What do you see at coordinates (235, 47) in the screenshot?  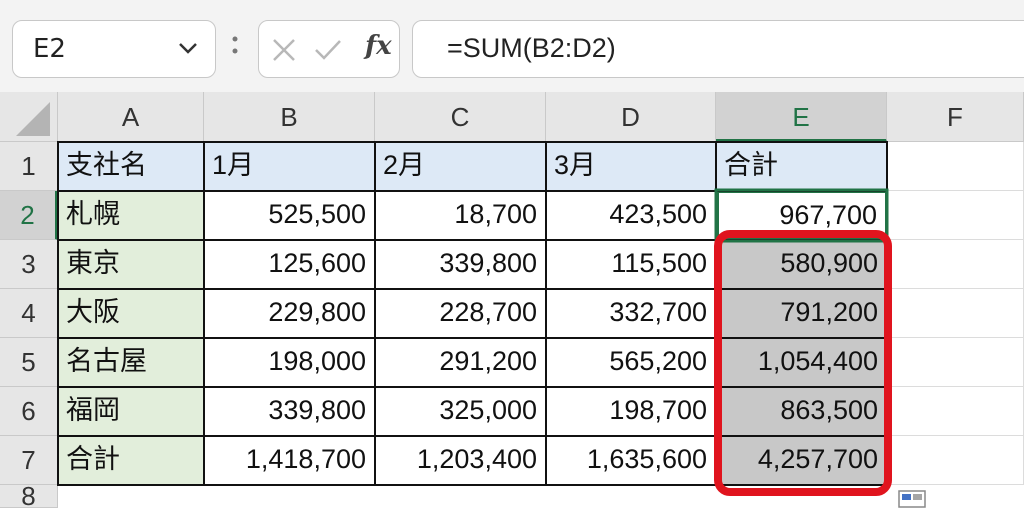 I see `more-options-icon` at bounding box center [235, 47].